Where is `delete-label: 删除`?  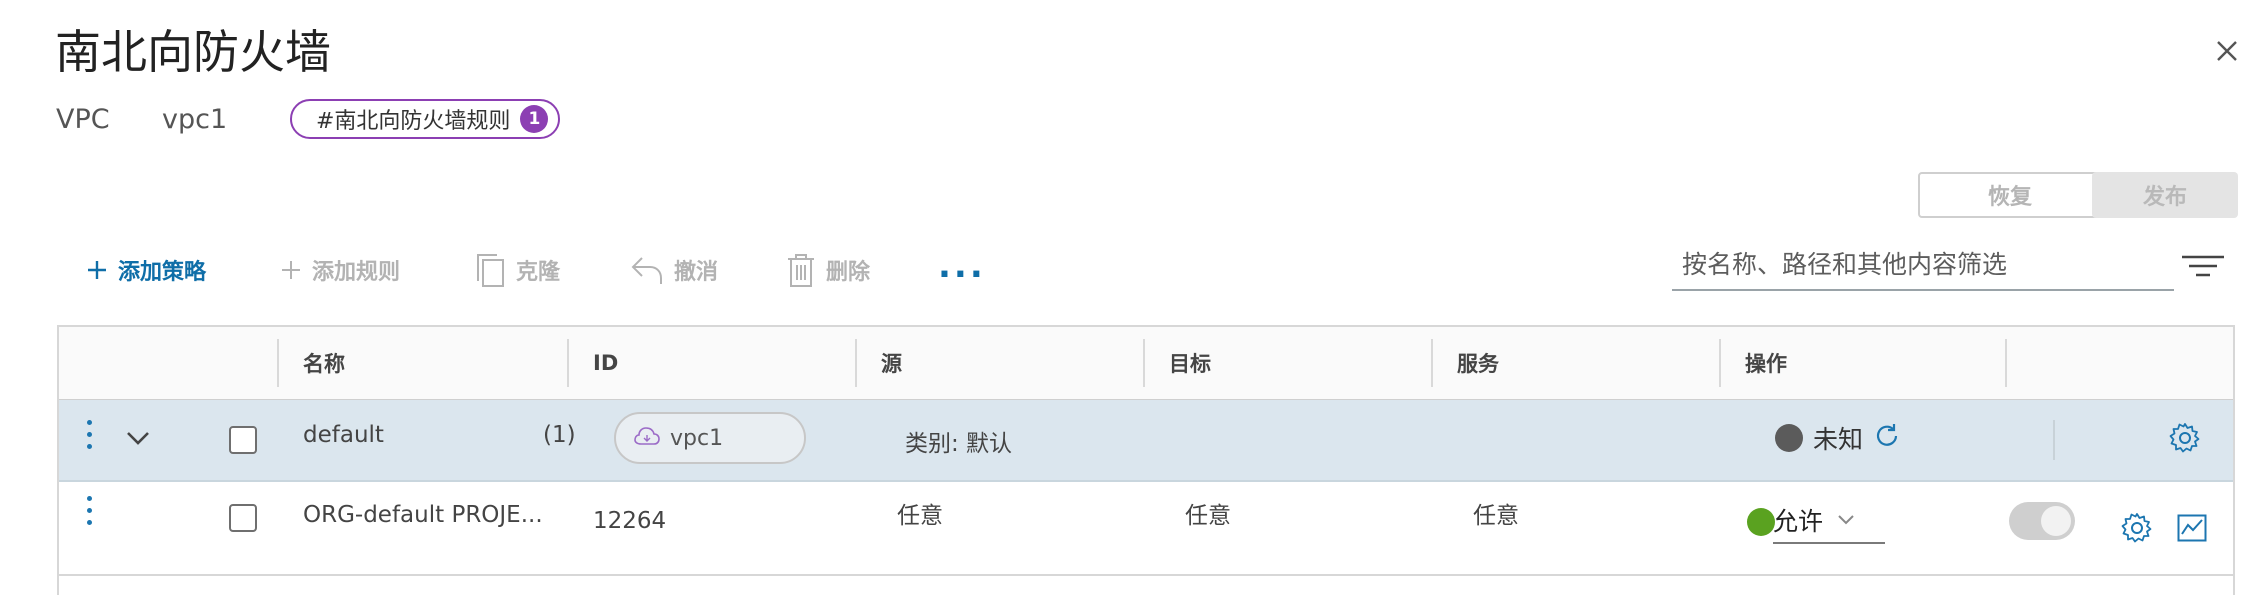
delete-label: 删除 is located at coordinates (848, 272).